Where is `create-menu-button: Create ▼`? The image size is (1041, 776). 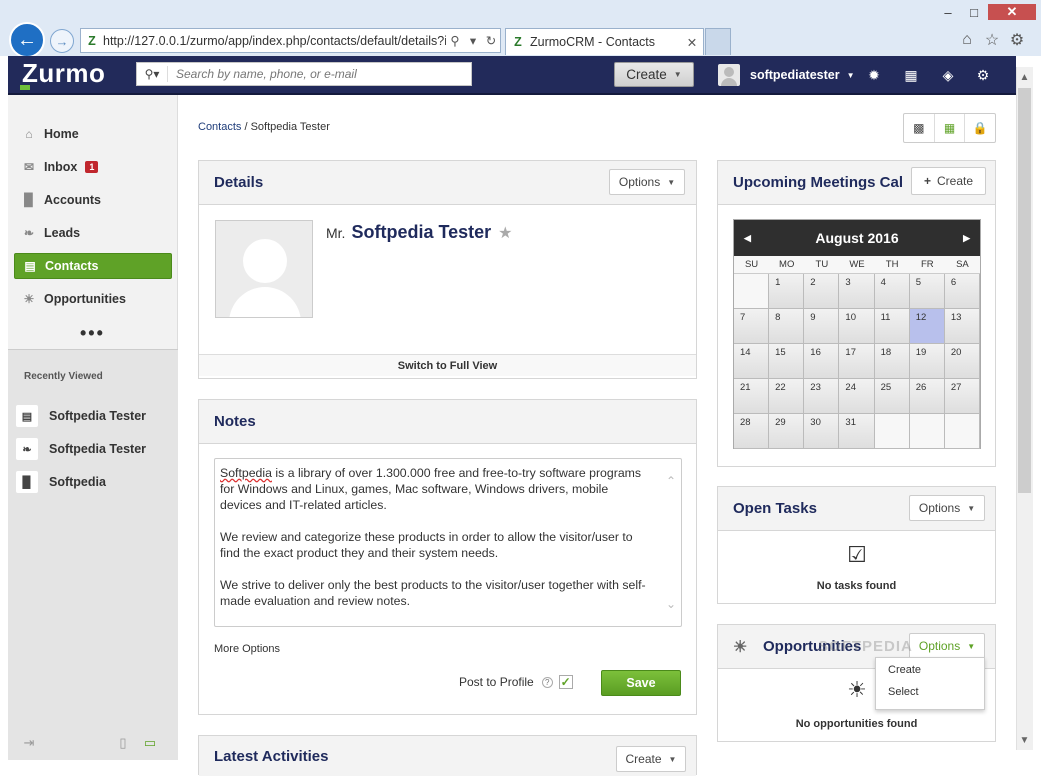 create-menu-button: Create ▼ is located at coordinates (654, 74).